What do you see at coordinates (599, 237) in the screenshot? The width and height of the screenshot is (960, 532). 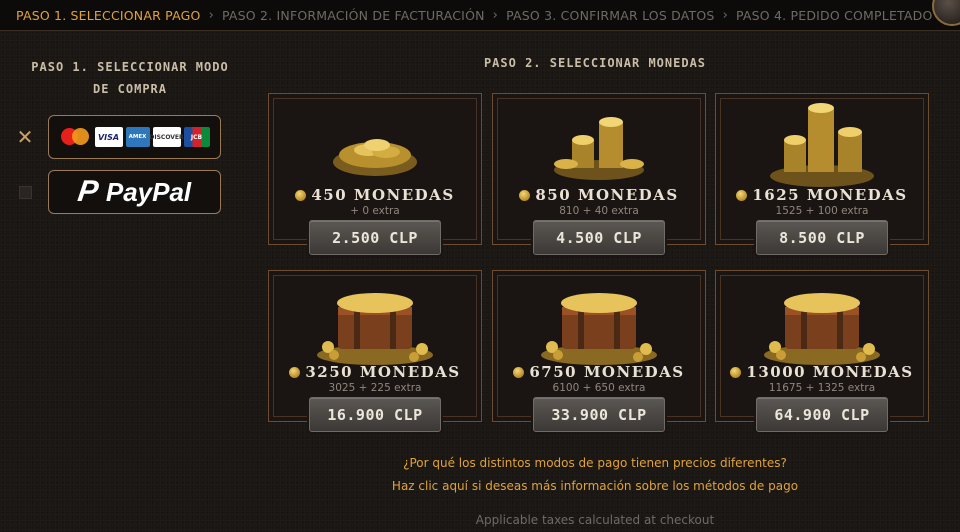 I see `price-button: 4.500 CLP` at bounding box center [599, 237].